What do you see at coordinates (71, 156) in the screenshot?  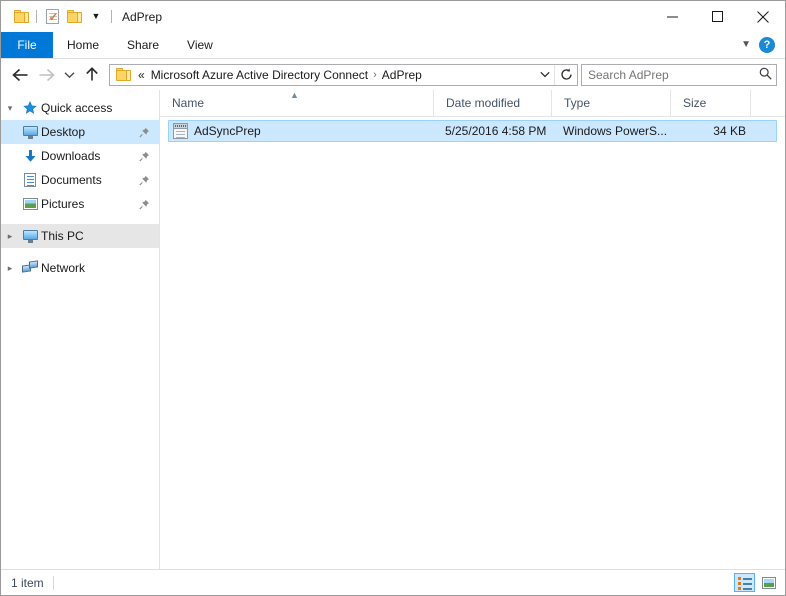 I see `sidebar-item-label: Downloads` at bounding box center [71, 156].